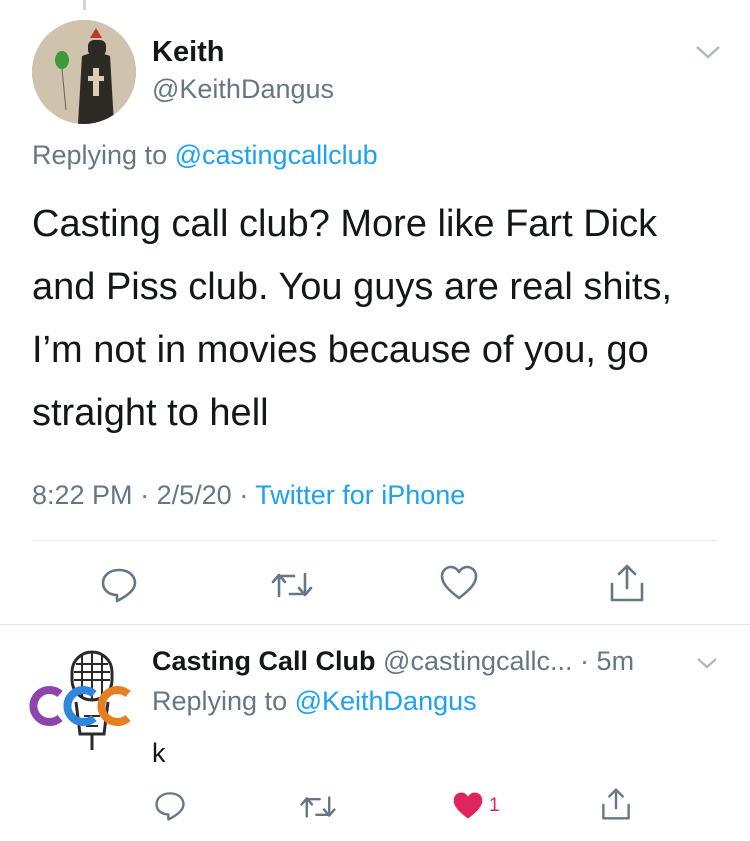  I want to click on tweet-date: 2/5/20, so click(194, 495).